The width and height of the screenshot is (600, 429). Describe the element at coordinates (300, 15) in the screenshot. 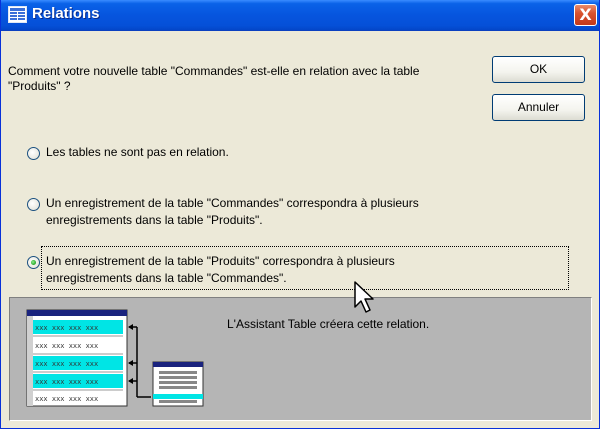

I see `title-bar: Relations X` at that location.